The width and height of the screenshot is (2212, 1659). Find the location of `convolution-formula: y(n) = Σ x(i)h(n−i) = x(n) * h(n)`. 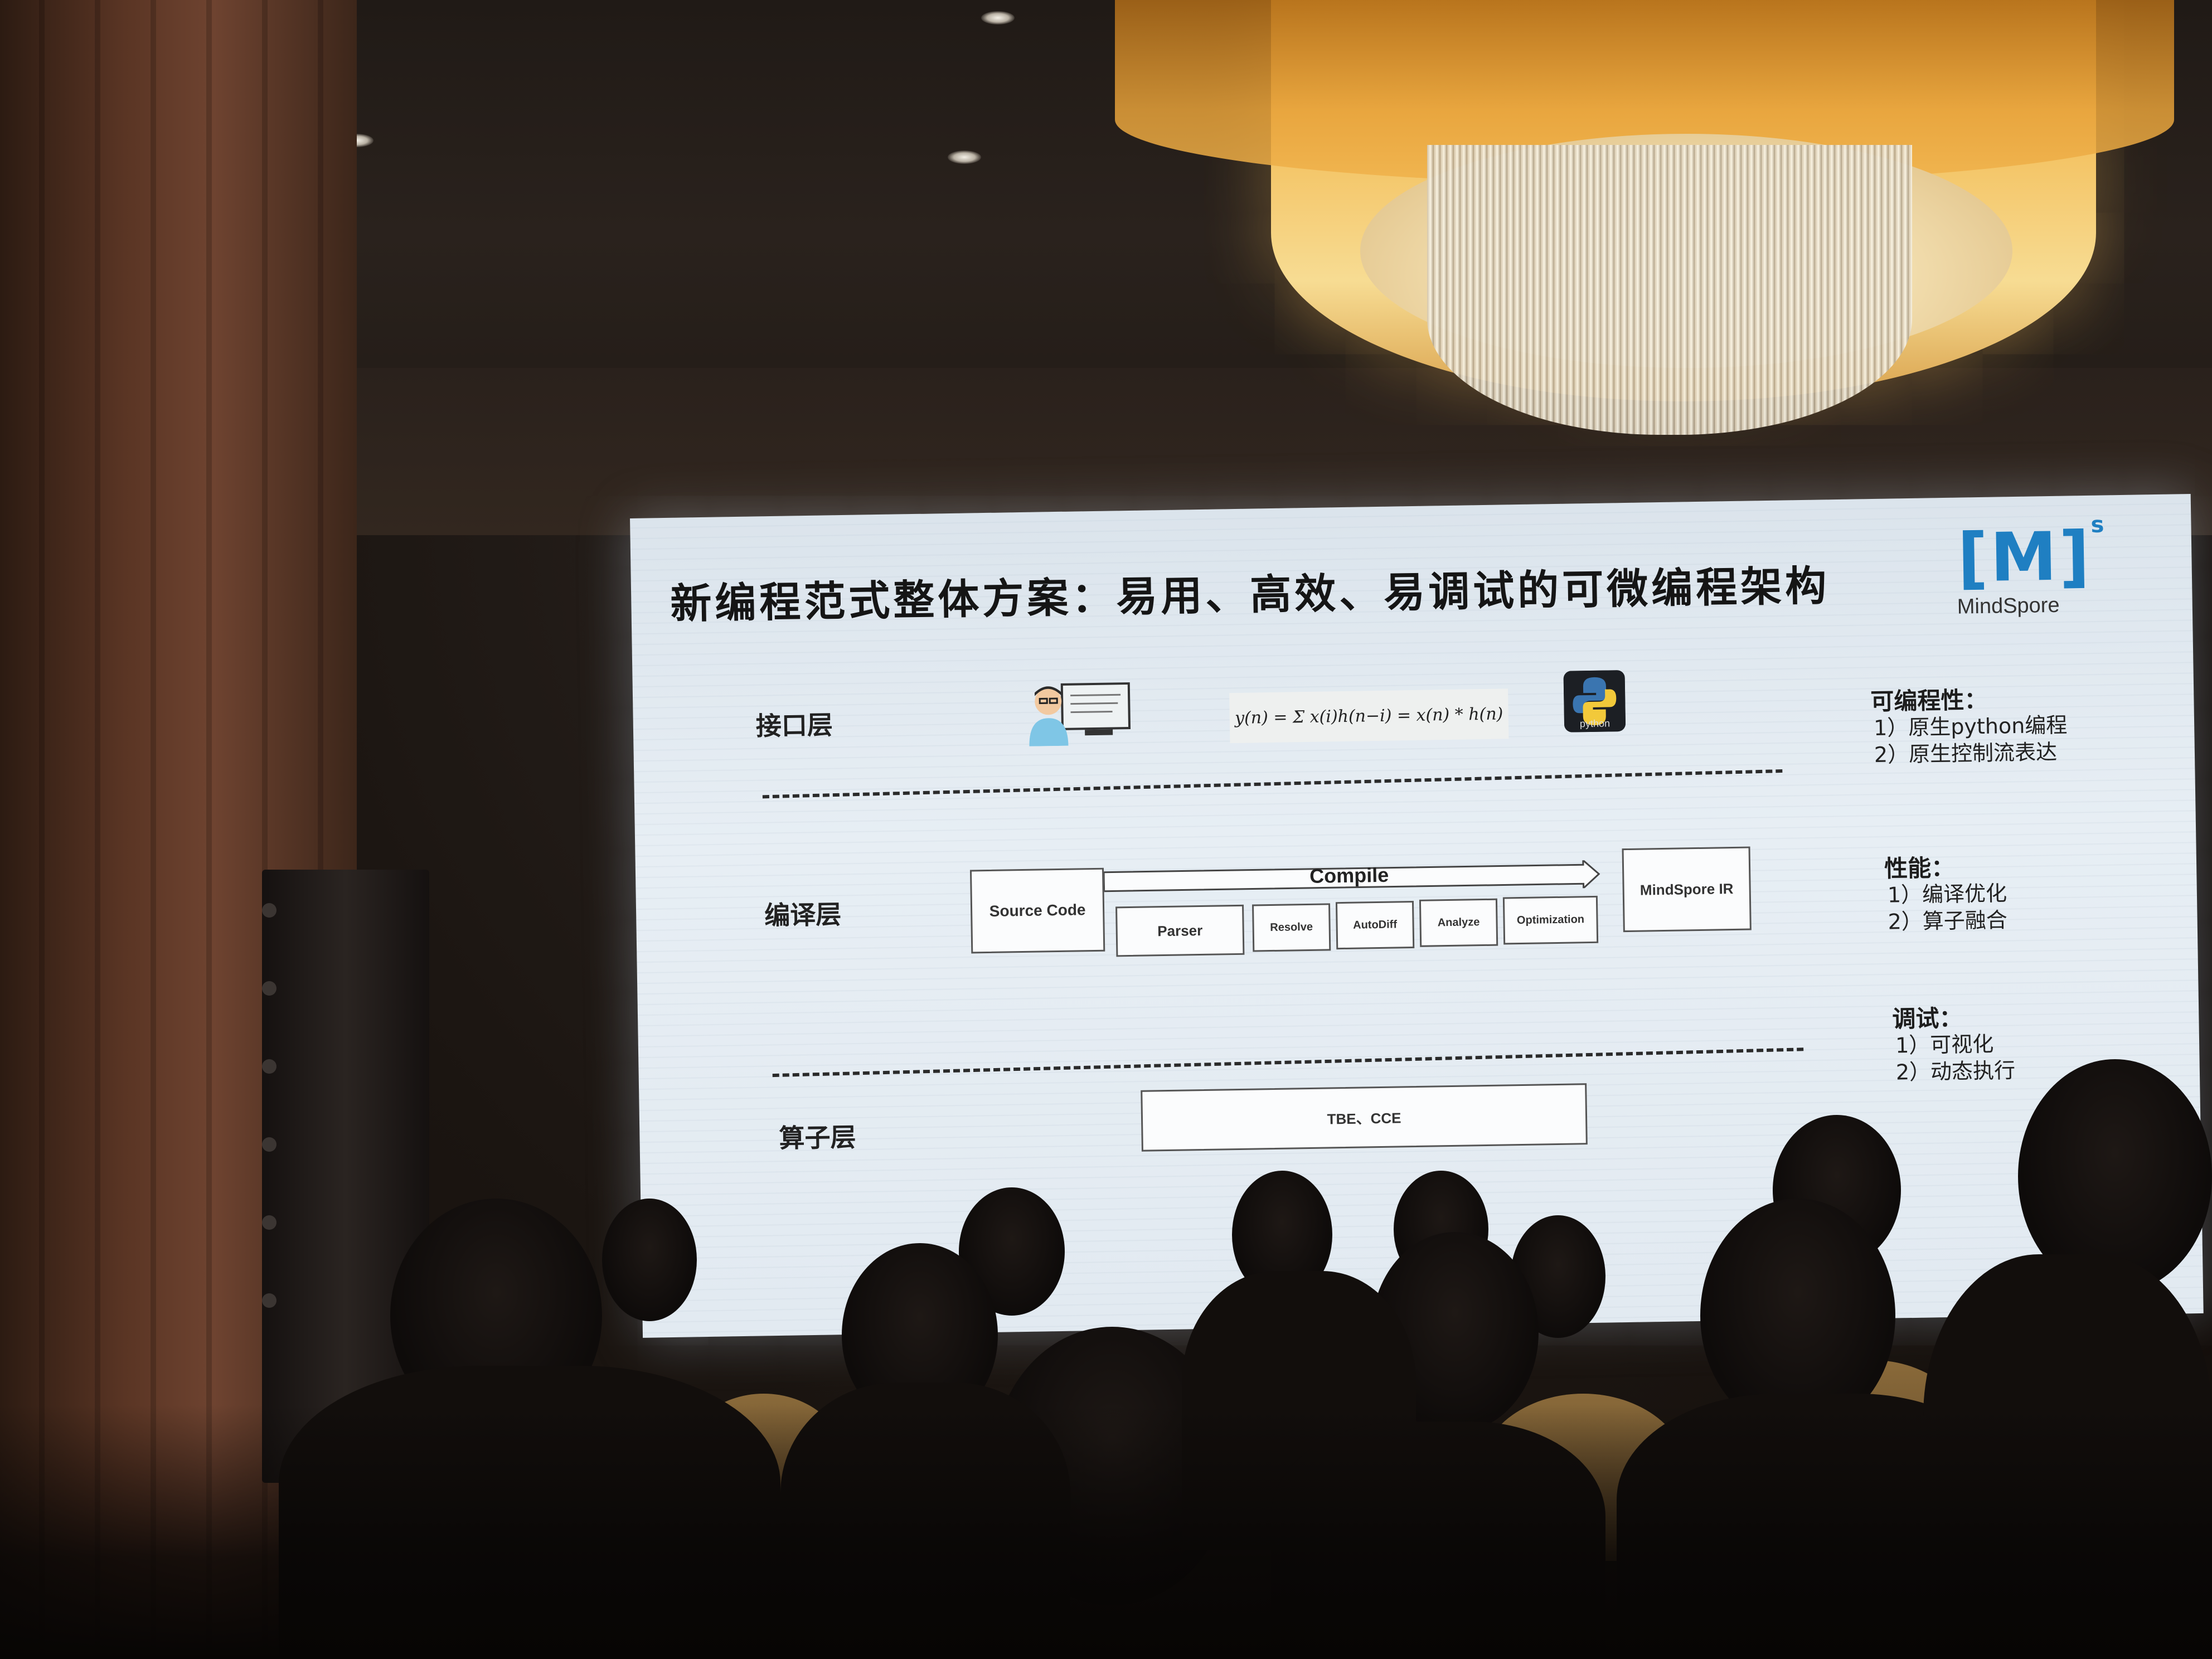

convolution-formula: y(n) = Σ x(i)h(n−i) = x(n) * h(n) is located at coordinates (1369, 716).